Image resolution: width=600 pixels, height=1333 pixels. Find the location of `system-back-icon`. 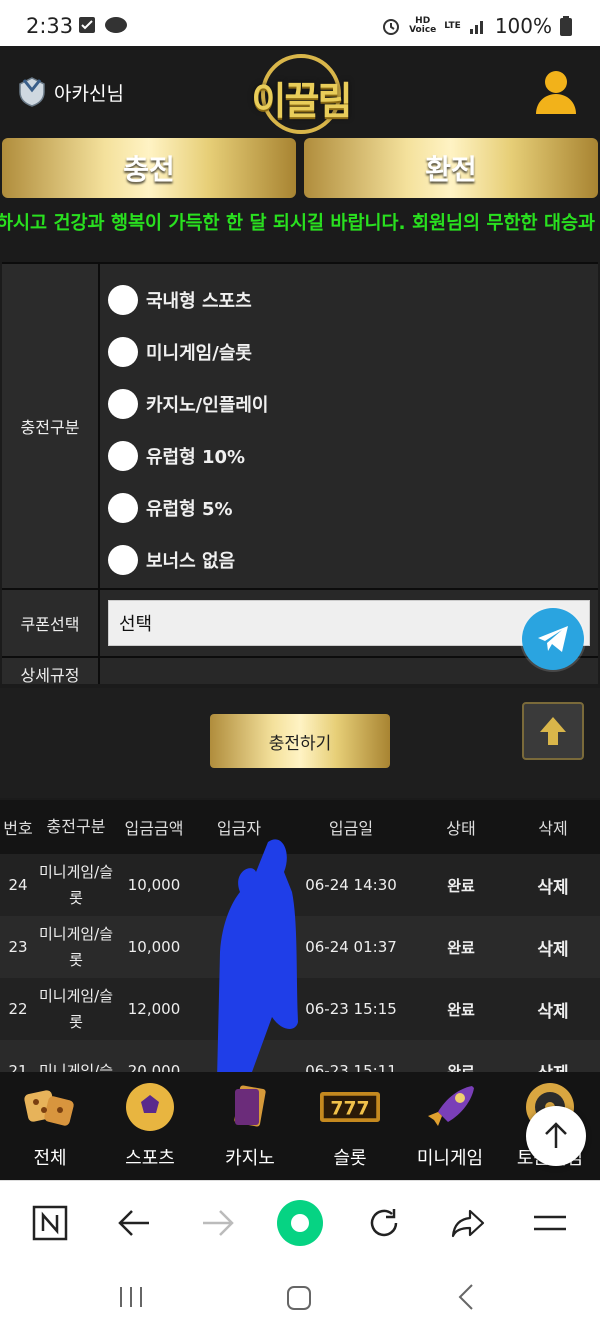

system-back-icon is located at coordinates (466, 1297).